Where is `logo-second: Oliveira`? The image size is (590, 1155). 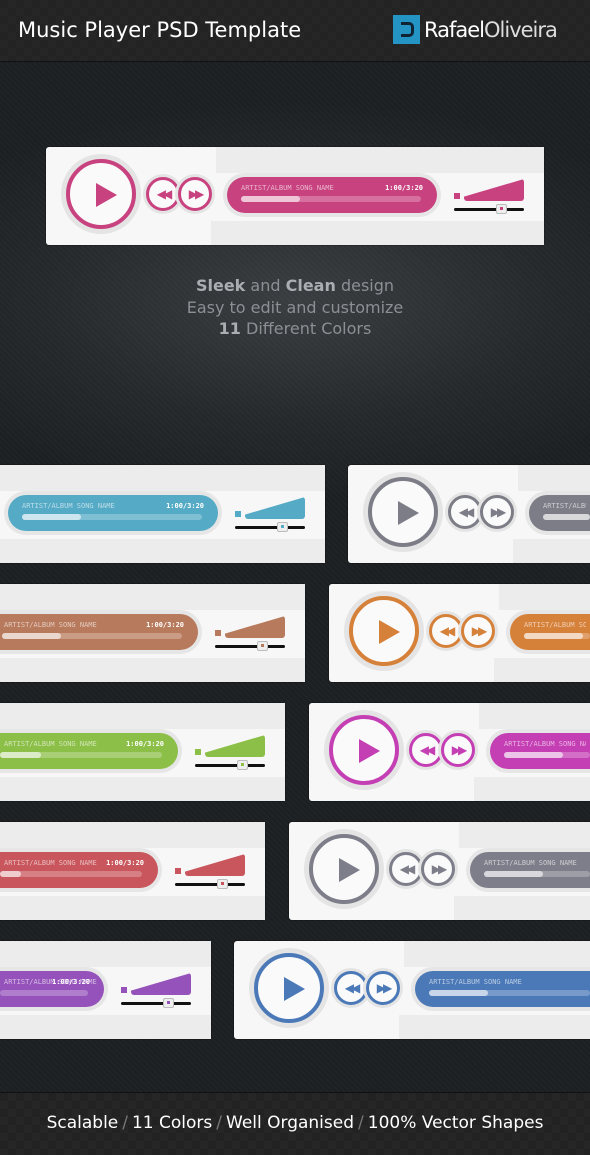 logo-second: Oliveira is located at coordinates (521, 29).